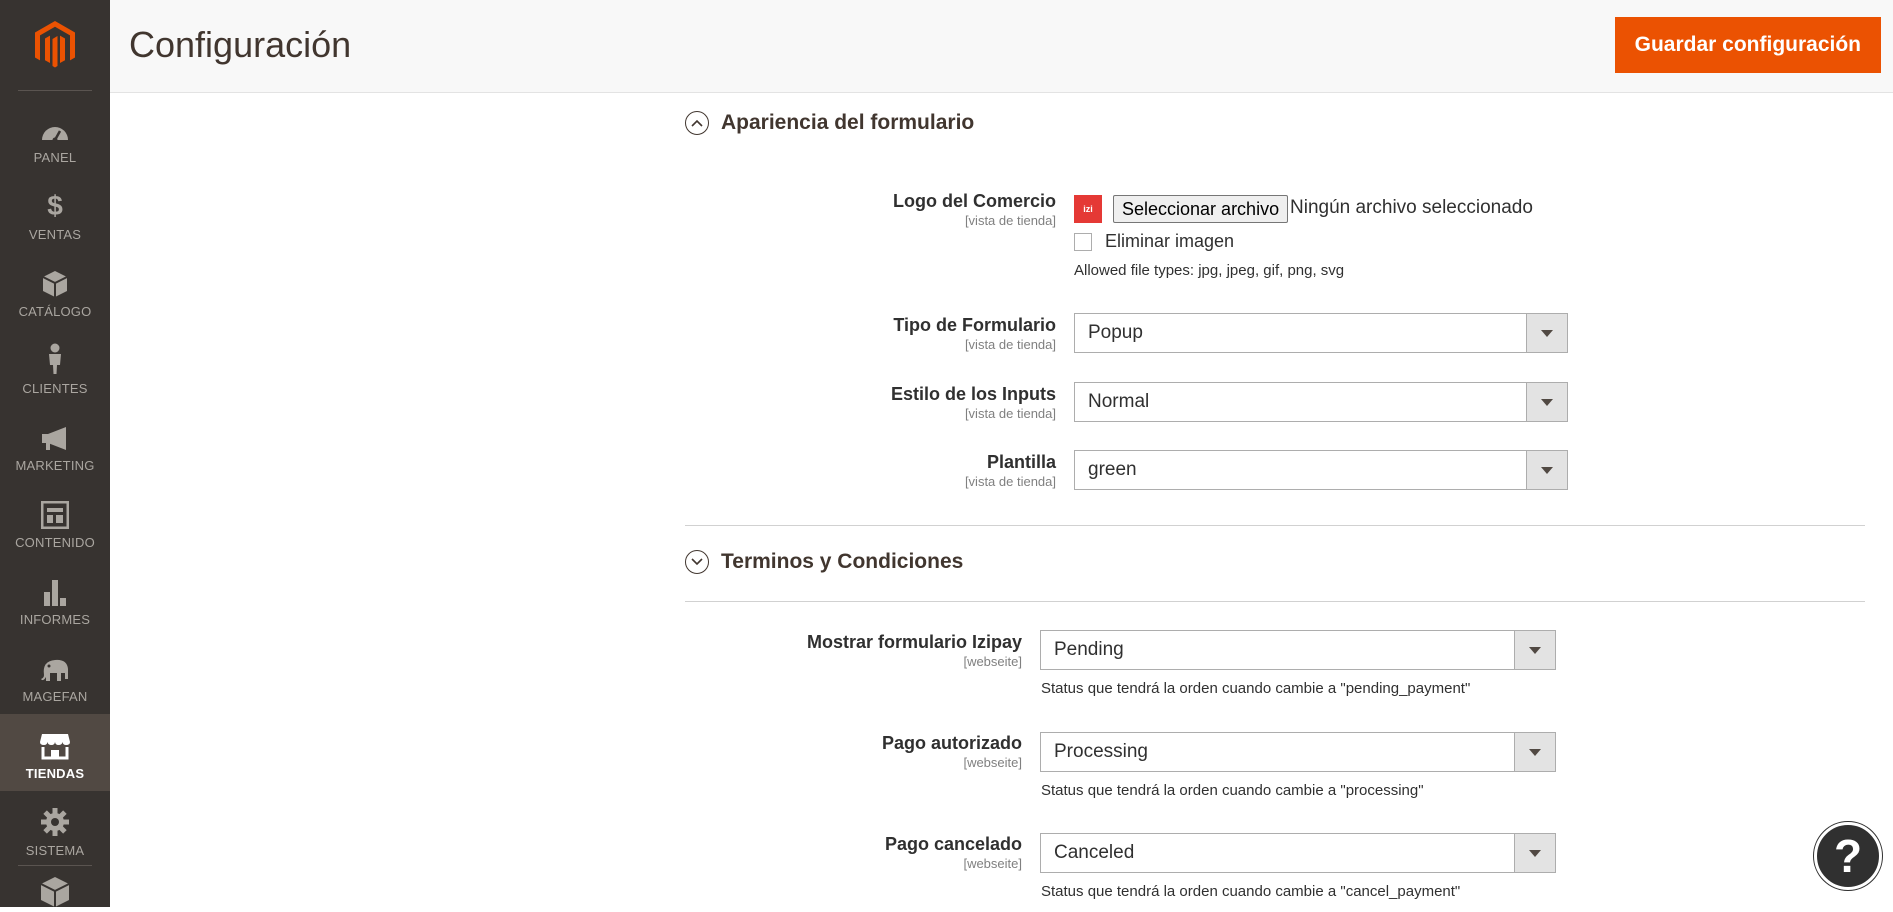 This screenshot has height=912, width=1893. I want to click on sidebar-item-ventas: $ VENTAS, so click(55, 213).